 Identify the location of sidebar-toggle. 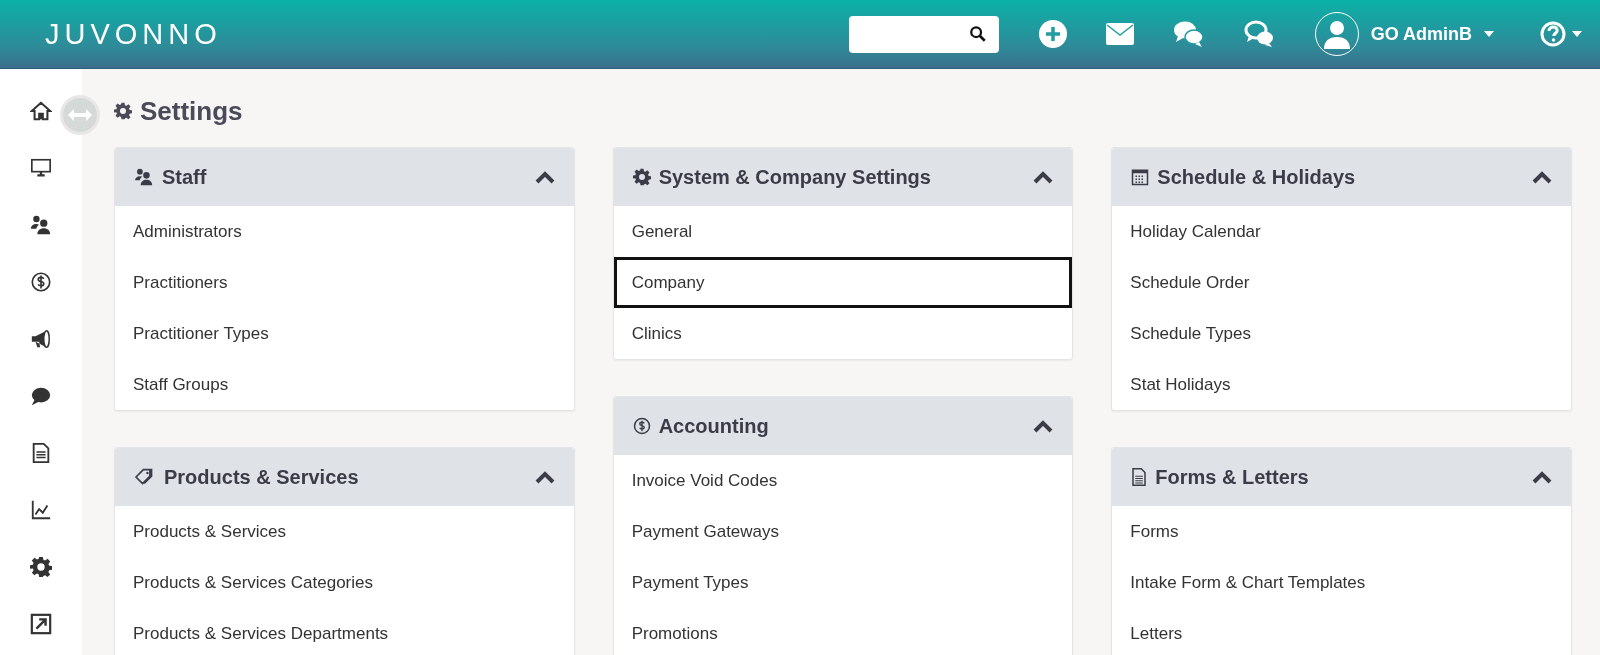
(80, 115).